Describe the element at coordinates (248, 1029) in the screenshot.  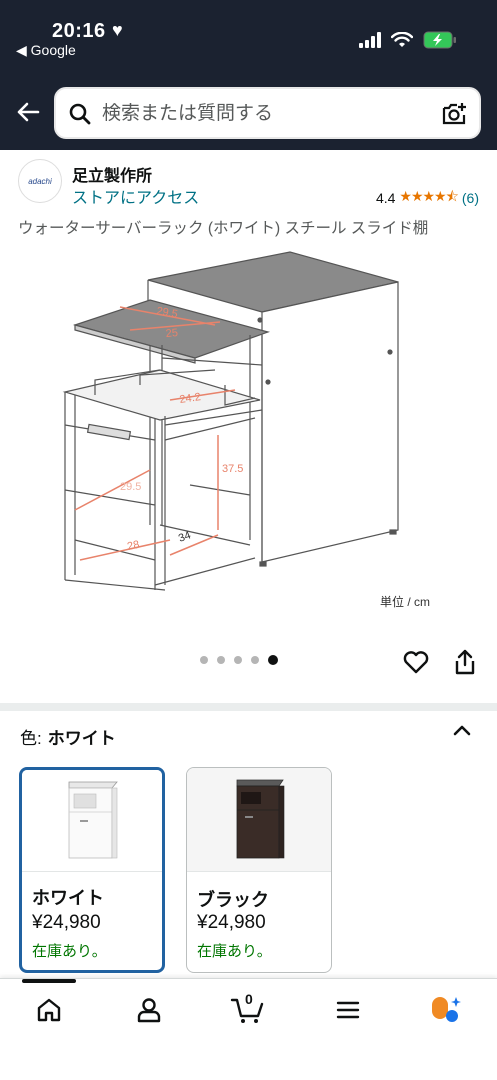
I see `bottom-nav-bar: 0` at that location.